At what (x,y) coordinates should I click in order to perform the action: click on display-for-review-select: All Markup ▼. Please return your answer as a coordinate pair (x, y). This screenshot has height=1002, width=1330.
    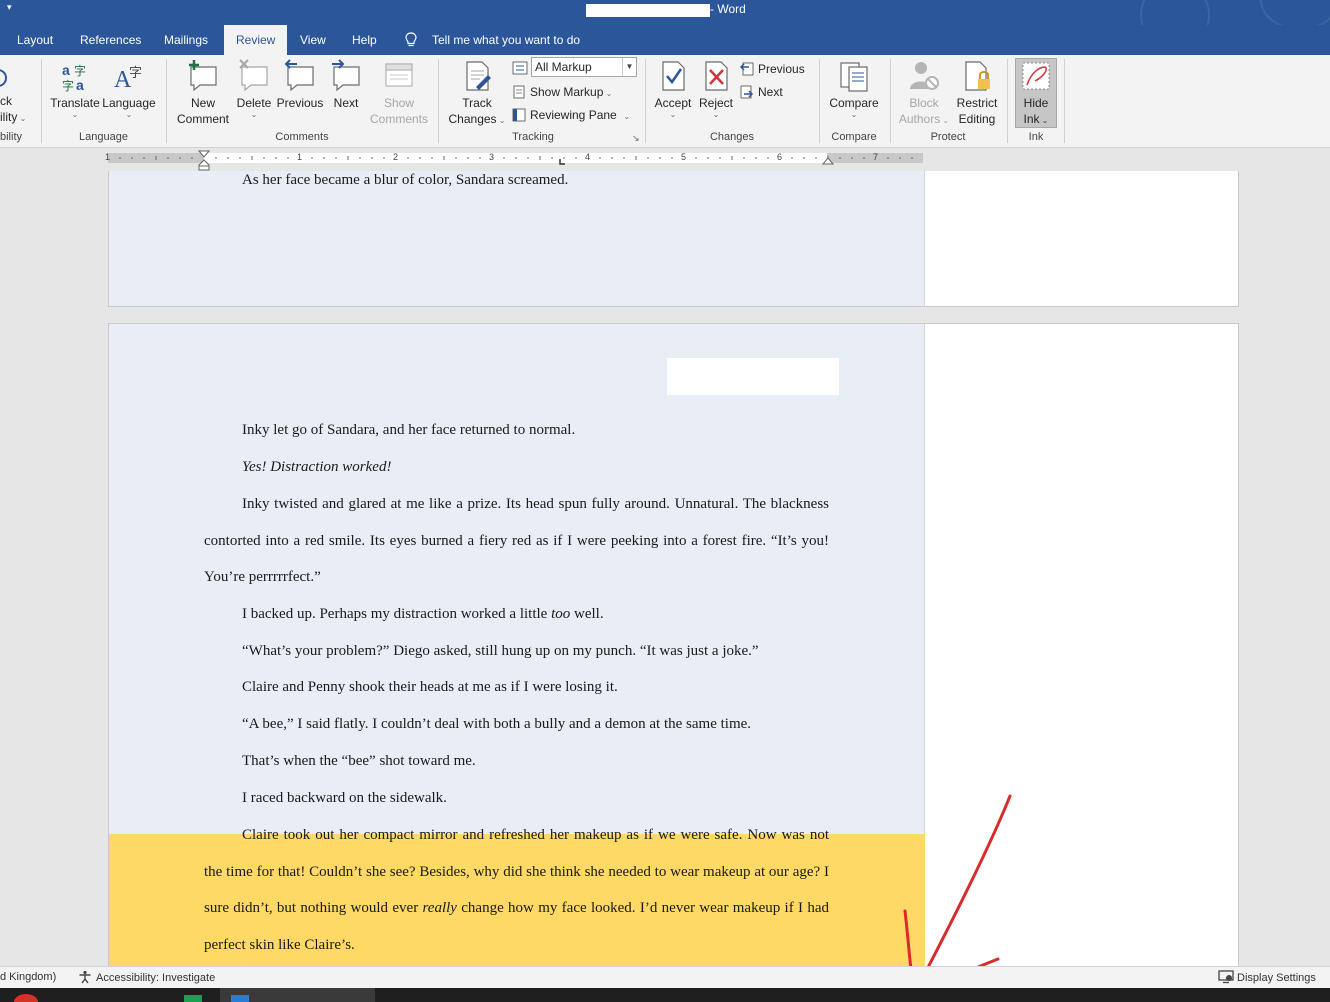
    Looking at the image, I should click on (584, 67).